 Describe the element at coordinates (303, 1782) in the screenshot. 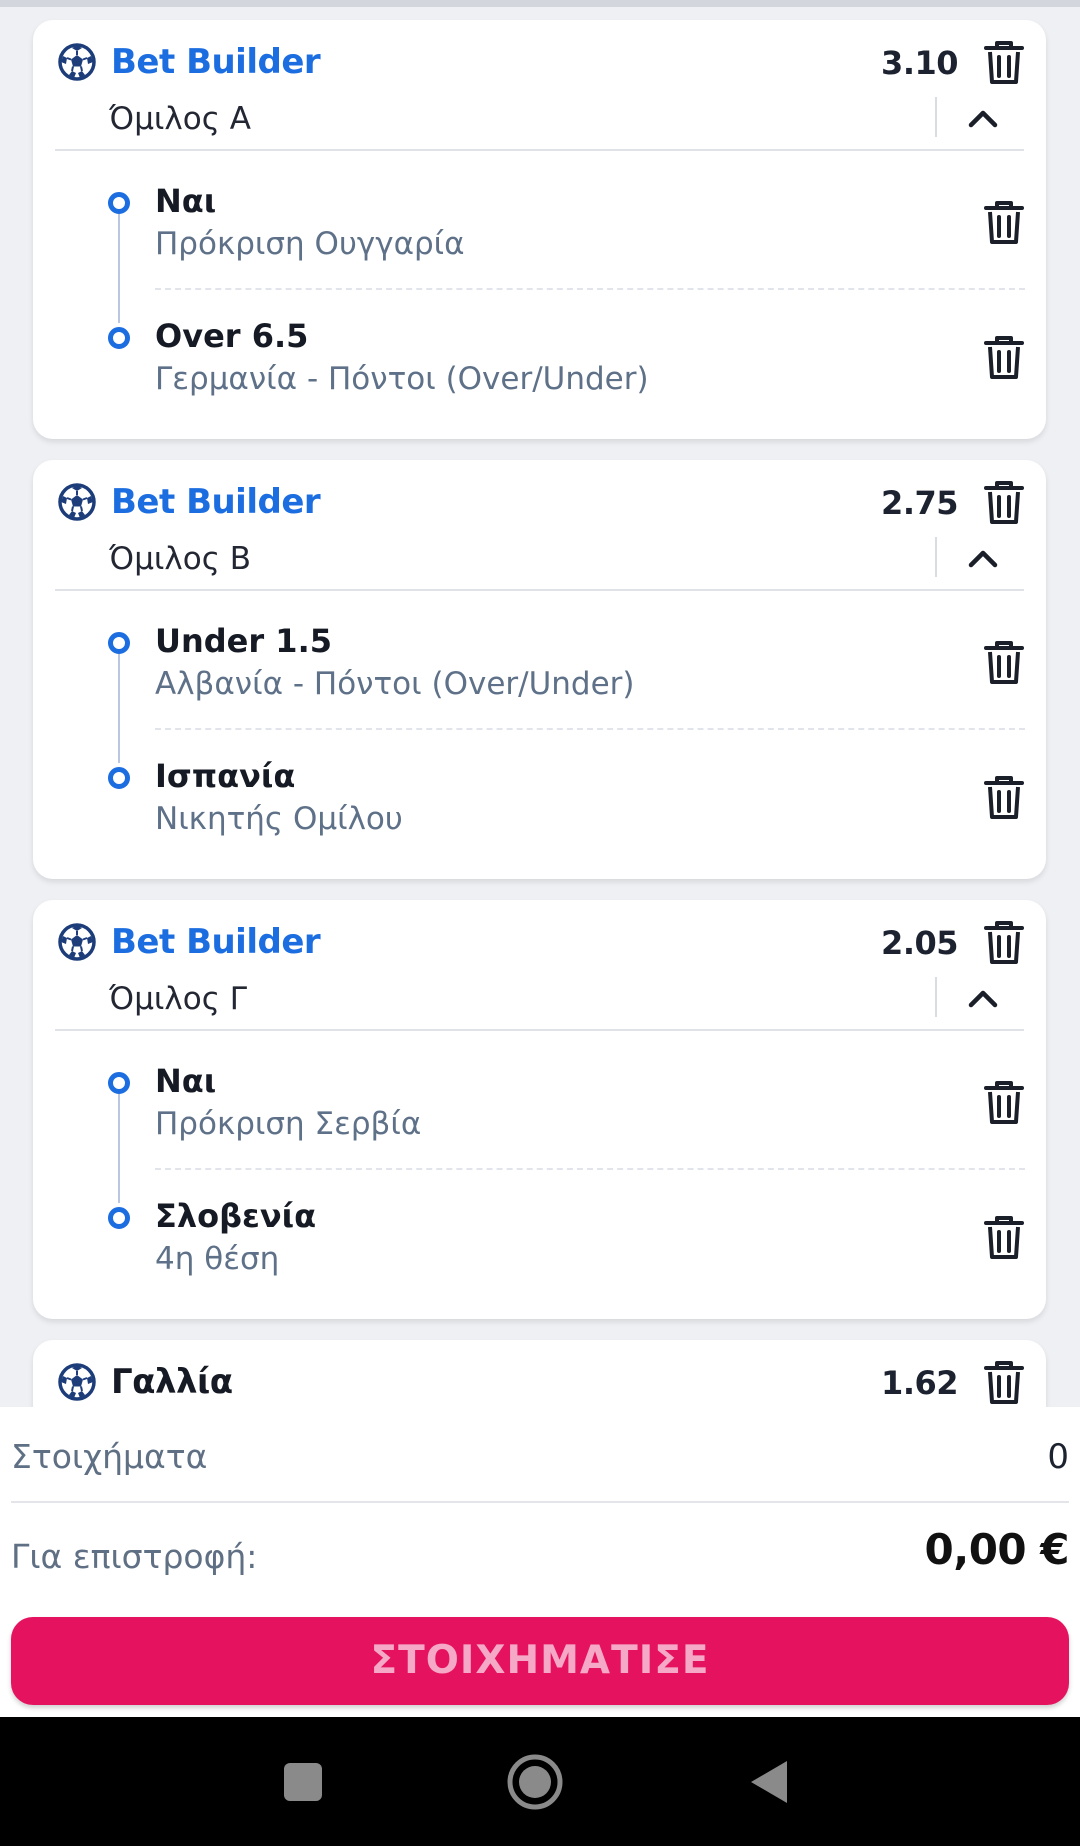

I see `recents-button` at that location.